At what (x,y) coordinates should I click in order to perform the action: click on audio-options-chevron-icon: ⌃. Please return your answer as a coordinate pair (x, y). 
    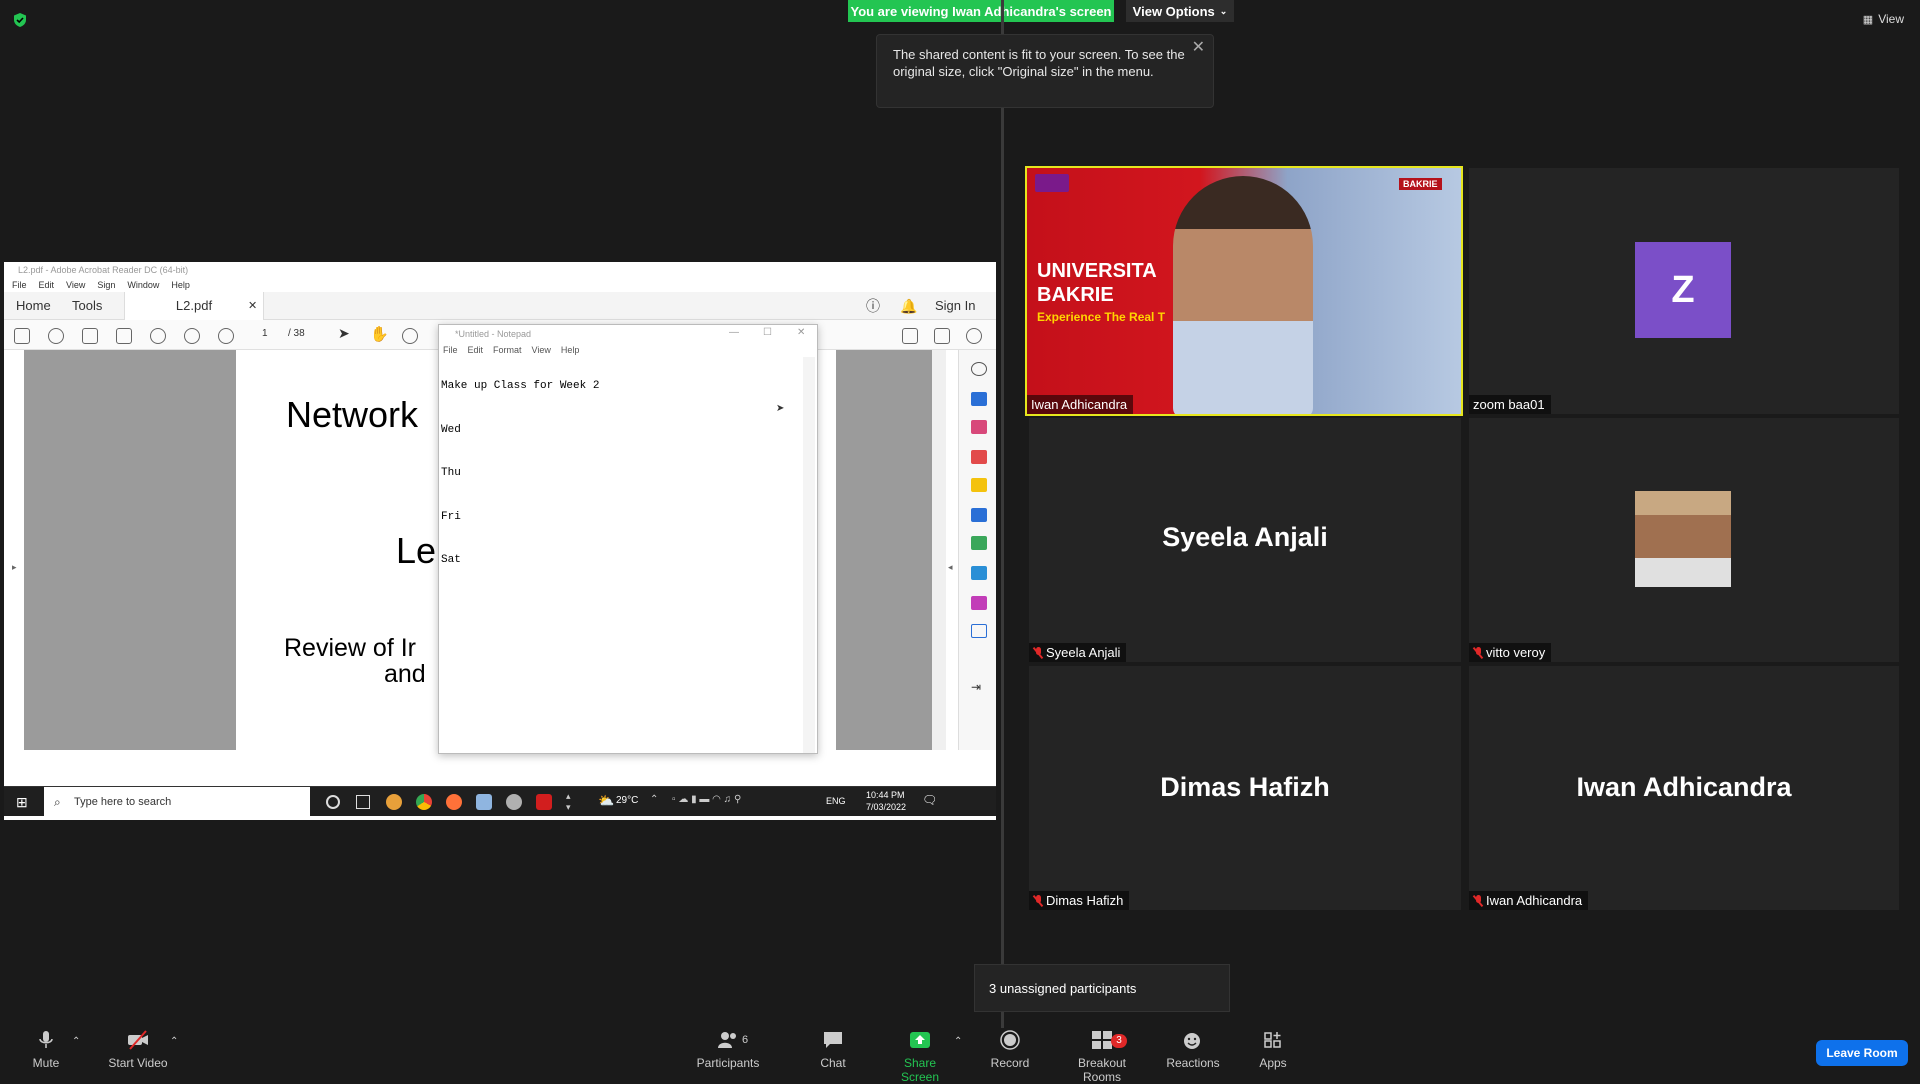
    Looking at the image, I should click on (76, 1041).